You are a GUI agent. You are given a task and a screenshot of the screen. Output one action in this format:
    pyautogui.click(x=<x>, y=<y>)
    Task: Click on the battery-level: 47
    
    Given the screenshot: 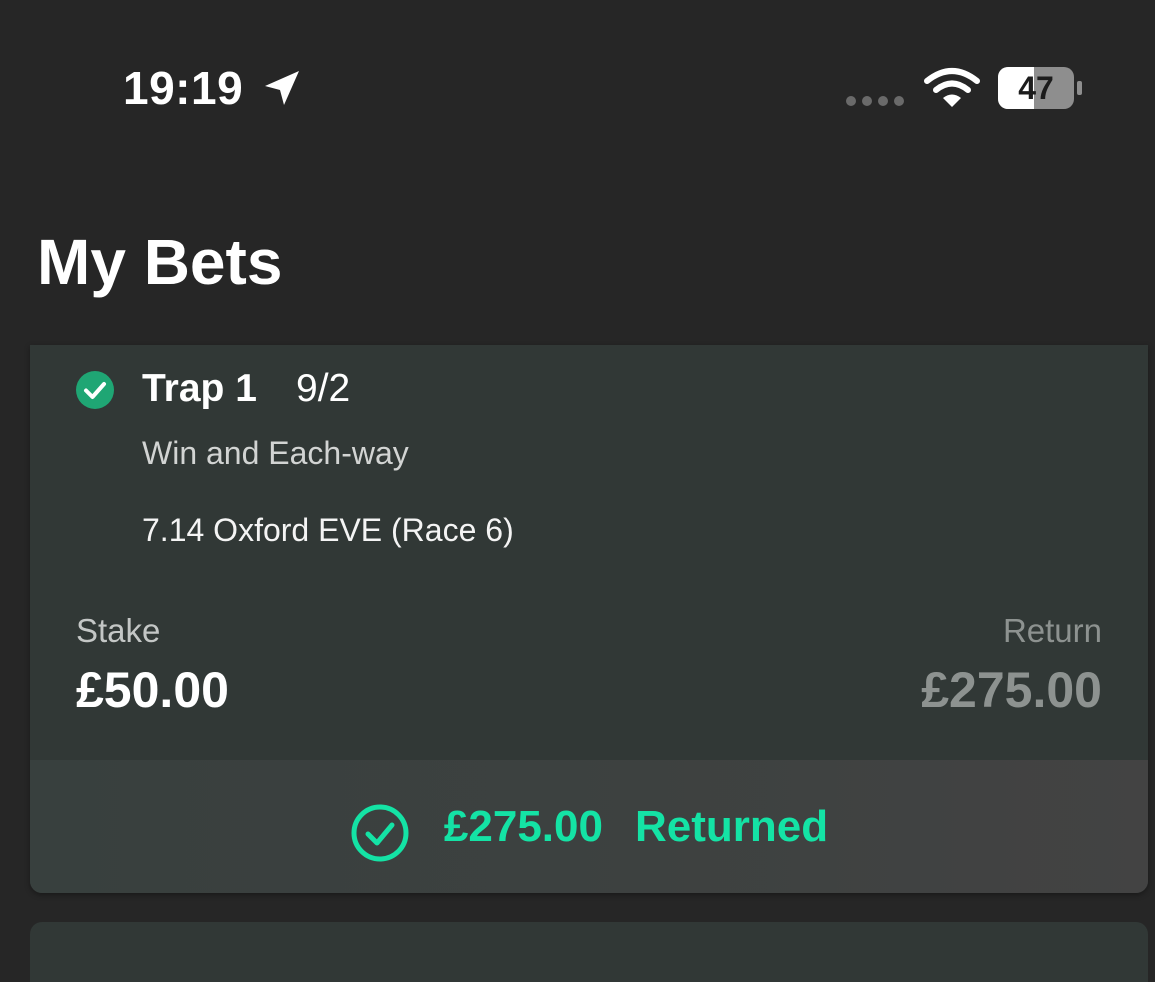 What is the action you would take?
    pyautogui.click(x=1036, y=88)
    